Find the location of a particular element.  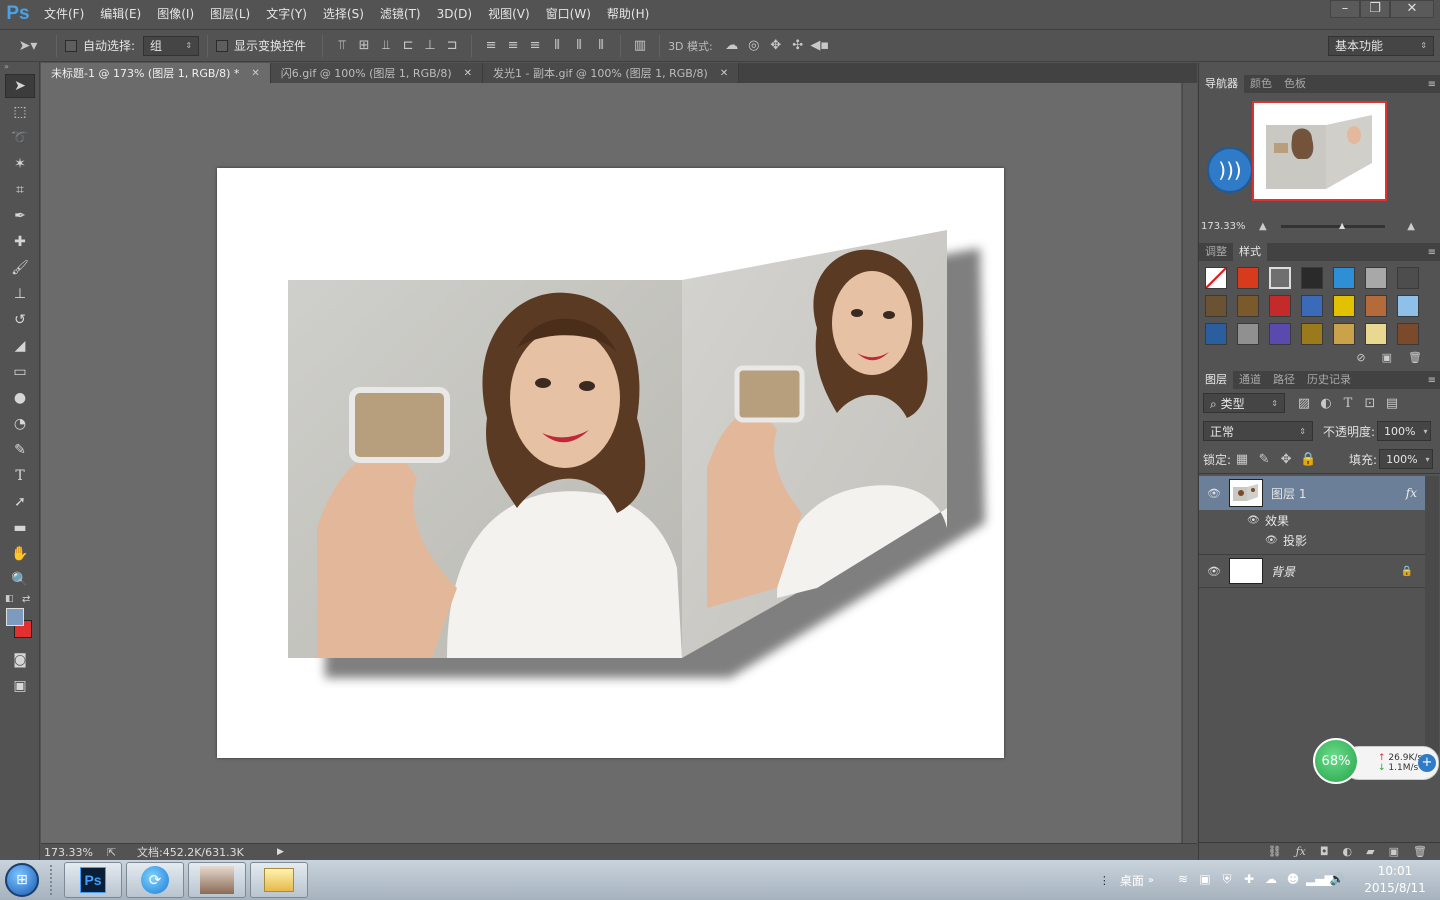

align-hcenter-icon: ⊥ is located at coordinates (430, 45).